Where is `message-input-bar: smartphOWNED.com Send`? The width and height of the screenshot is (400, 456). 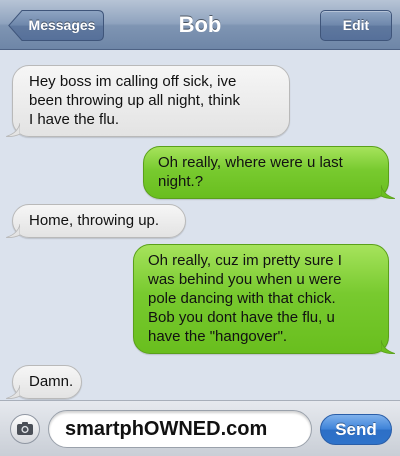 message-input-bar: smartphOWNED.com Send is located at coordinates (200, 428).